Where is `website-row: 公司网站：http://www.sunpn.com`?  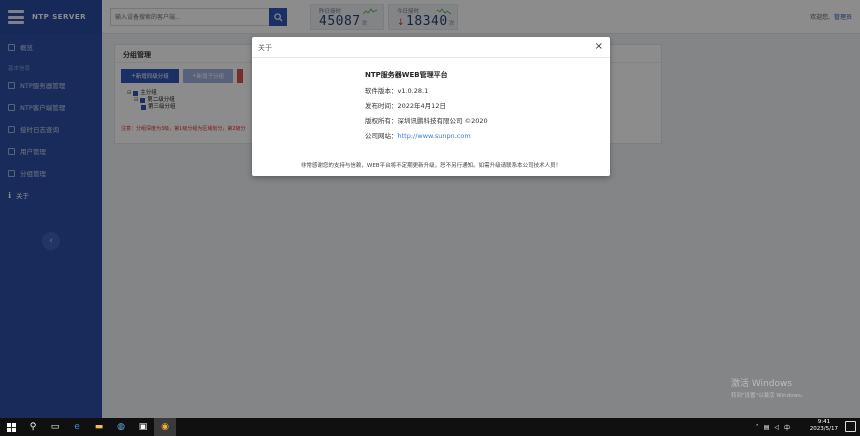
website-row: 公司网站：http://www.sunpn.com is located at coordinates (418, 136).